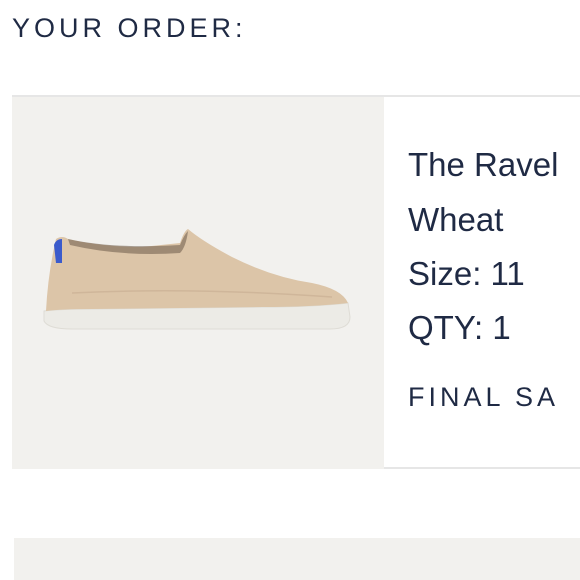 The height and width of the screenshot is (580, 580). What do you see at coordinates (484, 397) in the screenshot?
I see `final-sale-label: FINAL SA` at bounding box center [484, 397].